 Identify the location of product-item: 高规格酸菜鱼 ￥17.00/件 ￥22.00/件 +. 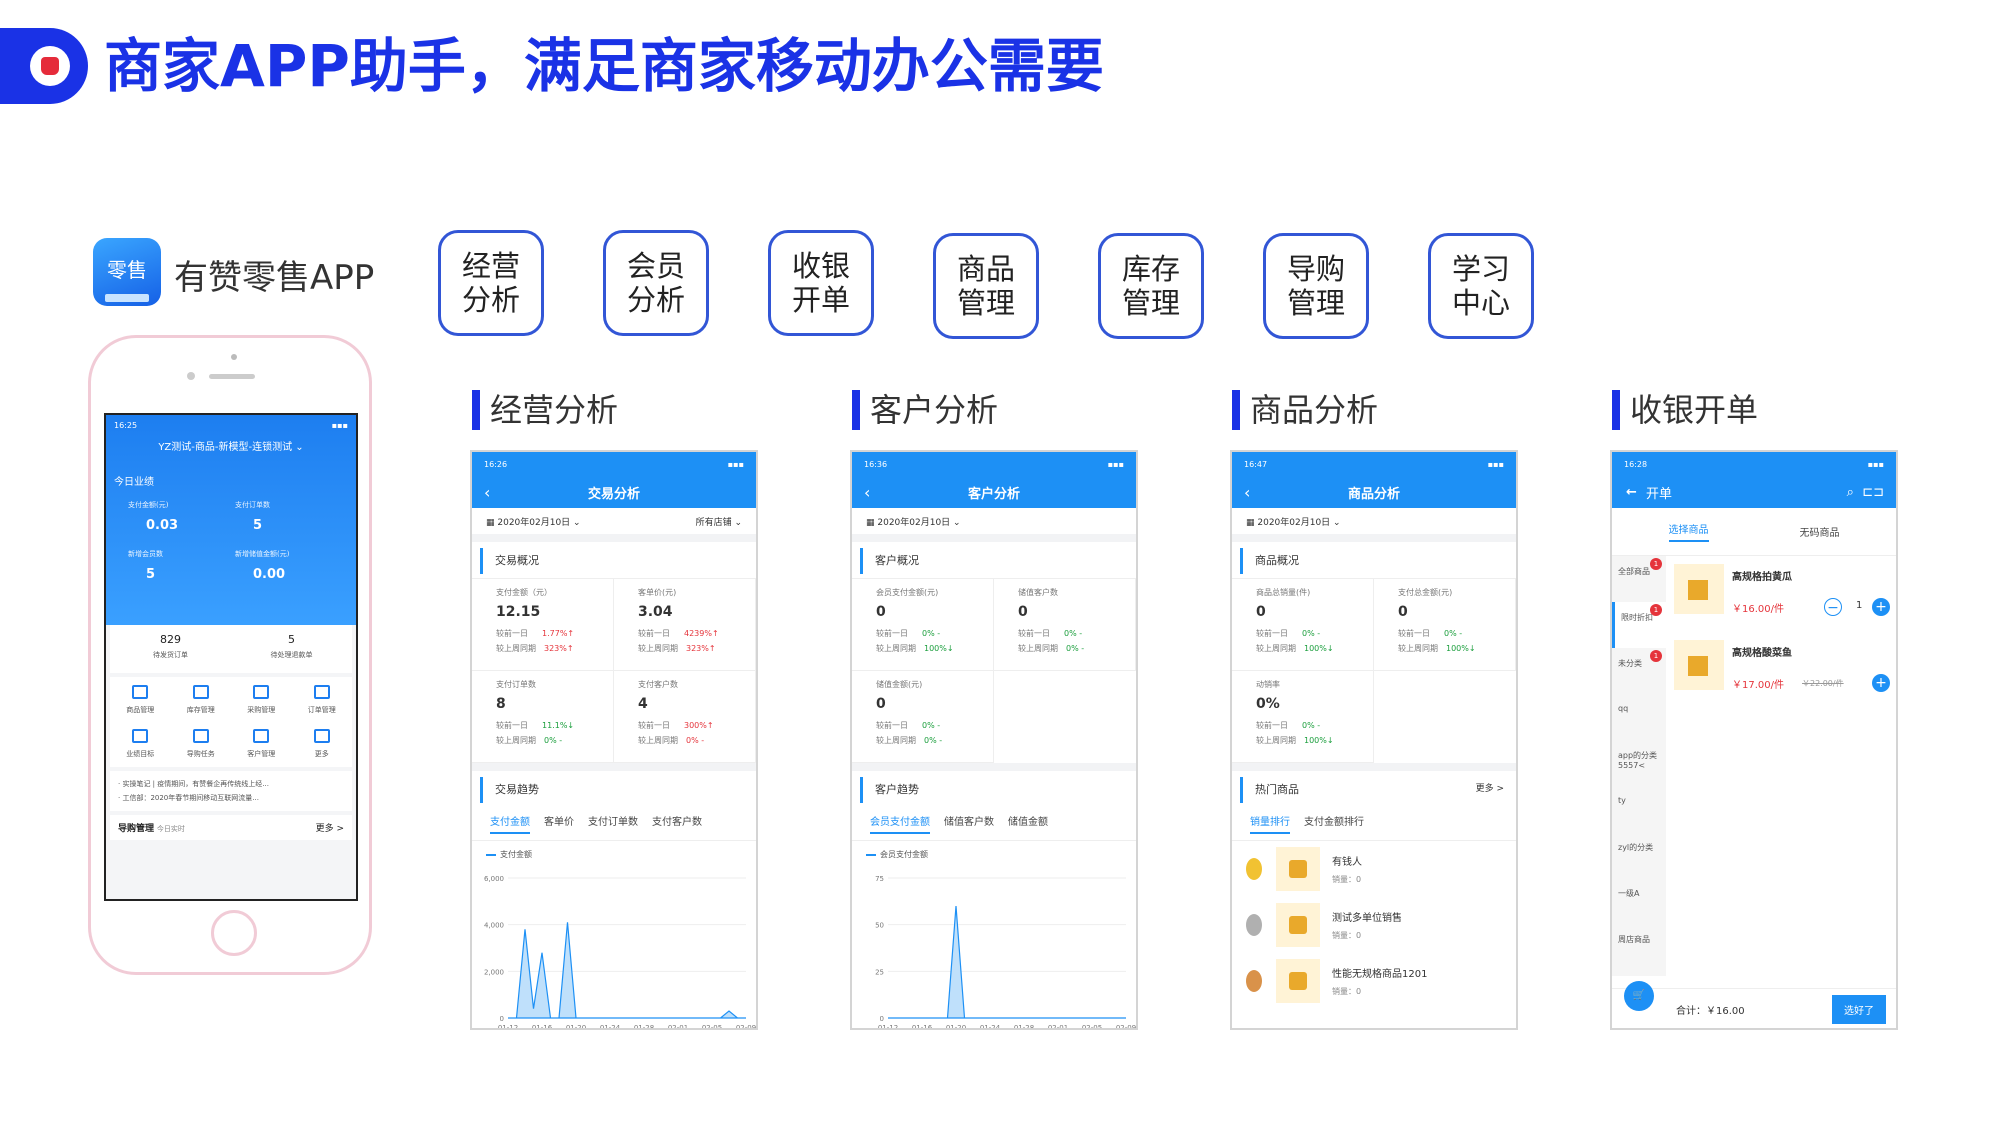
(1785, 675).